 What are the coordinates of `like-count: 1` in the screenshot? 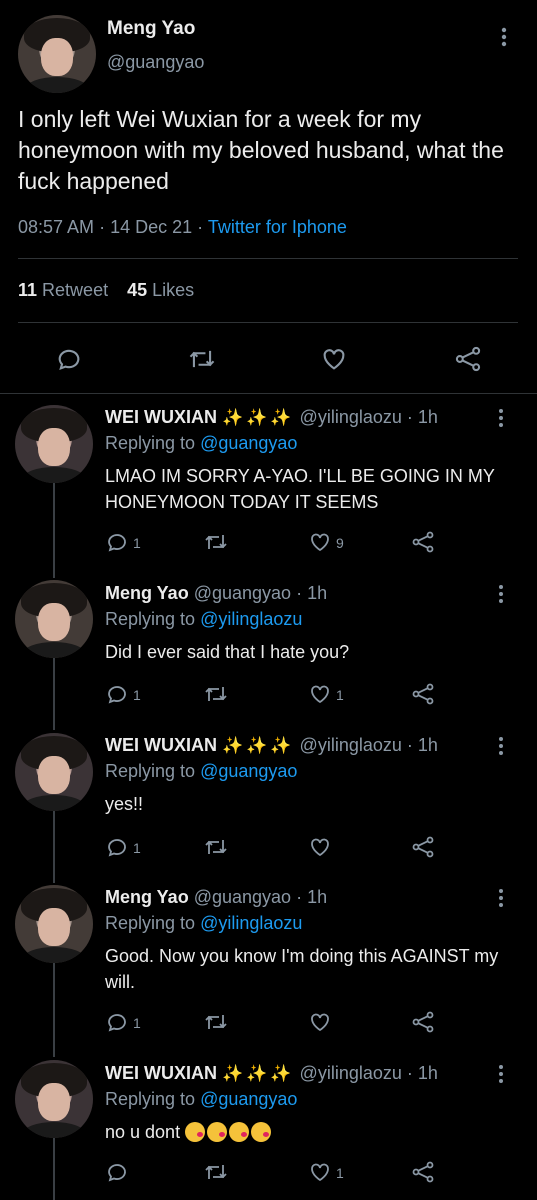 It's located at (340, 695).